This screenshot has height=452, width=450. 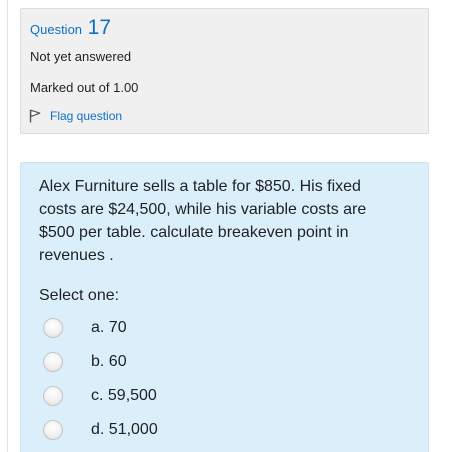 I want to click on answer-prompt: Select one:, so click(x=79, y=295).